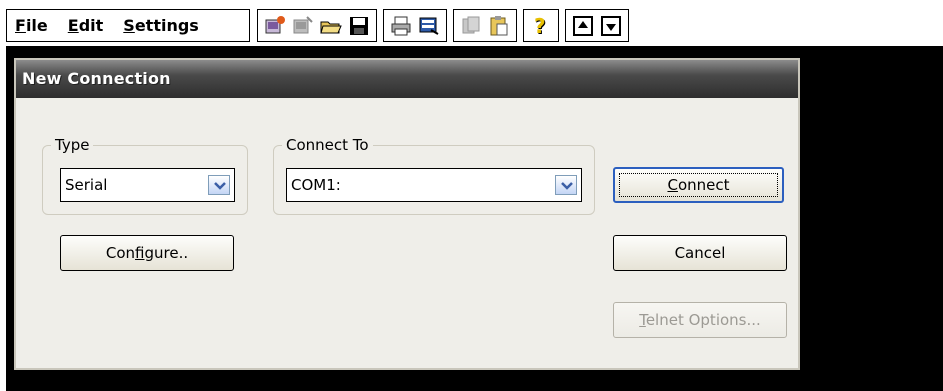 This screenshot has width=943, height=391. I want to click on menu-group: File Edit Settings, so click(128, 25).